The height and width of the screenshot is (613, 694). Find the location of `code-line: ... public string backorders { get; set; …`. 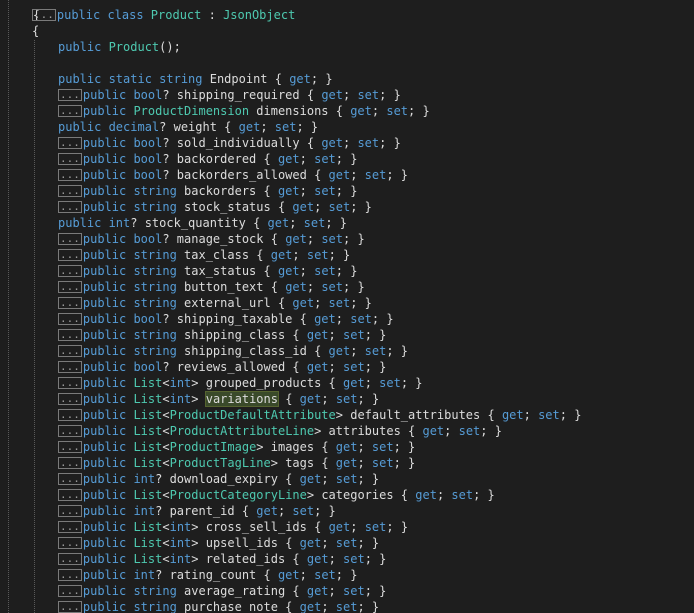

code-line: ... public string backorders { get; set; … is located at coordinates (207, 191).